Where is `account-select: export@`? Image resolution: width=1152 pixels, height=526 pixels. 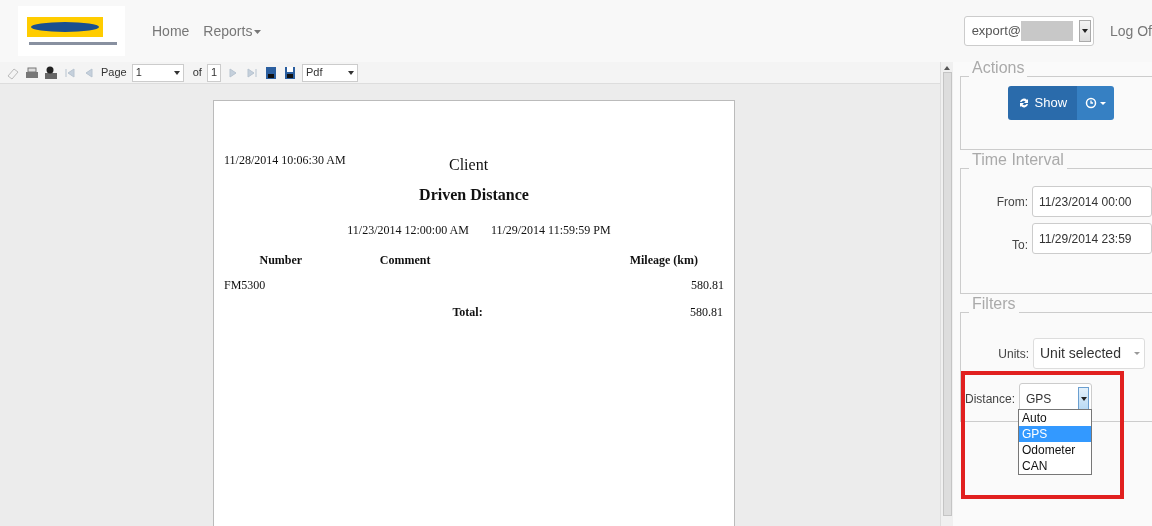 account-select: export@ is located at coordinates (1028, 31).